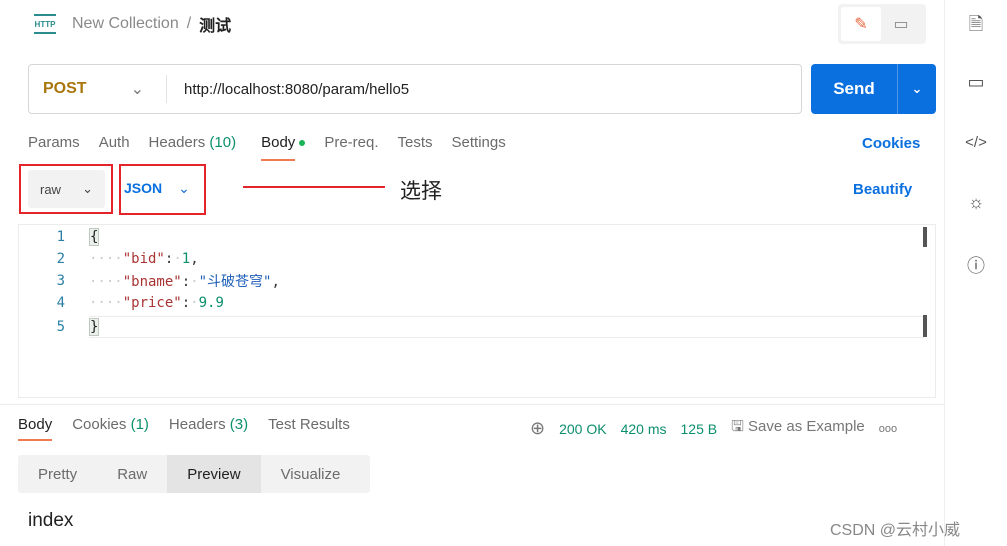 Image resolution: width=1007 pixels, height=546 pixels. What do you see at coordinates (302, 143) in the screenshot?
I see `modified-dot` at bounding box center [302, 143].